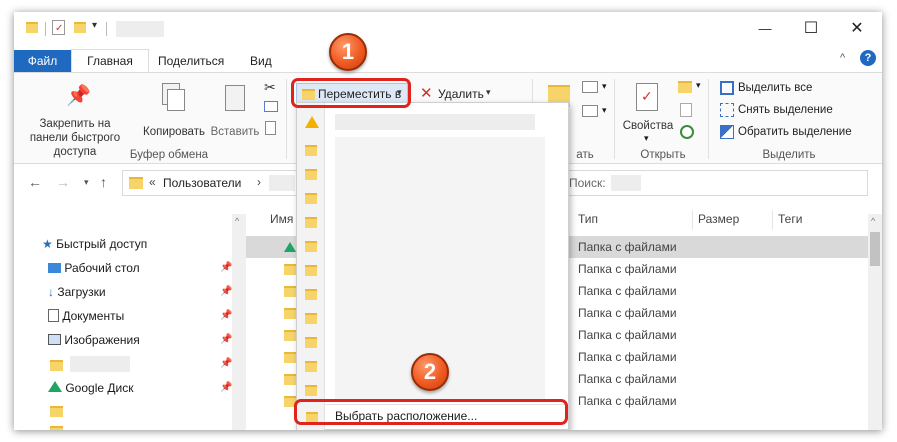 This screenshot has width=897, height=442. I want to click on scroll-thumb, so click(875, 249).